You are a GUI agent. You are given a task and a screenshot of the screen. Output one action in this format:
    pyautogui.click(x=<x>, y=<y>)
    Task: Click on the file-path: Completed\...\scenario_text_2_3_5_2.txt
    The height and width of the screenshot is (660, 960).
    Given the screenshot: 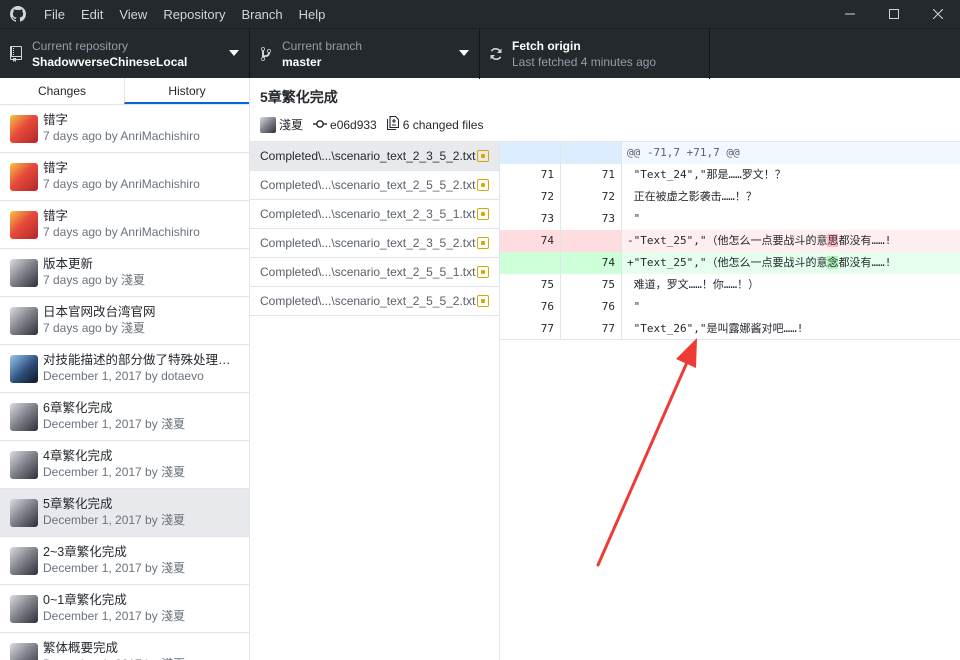 What is the action you would take?
    pyautogui.click(x=368, y=243)
    